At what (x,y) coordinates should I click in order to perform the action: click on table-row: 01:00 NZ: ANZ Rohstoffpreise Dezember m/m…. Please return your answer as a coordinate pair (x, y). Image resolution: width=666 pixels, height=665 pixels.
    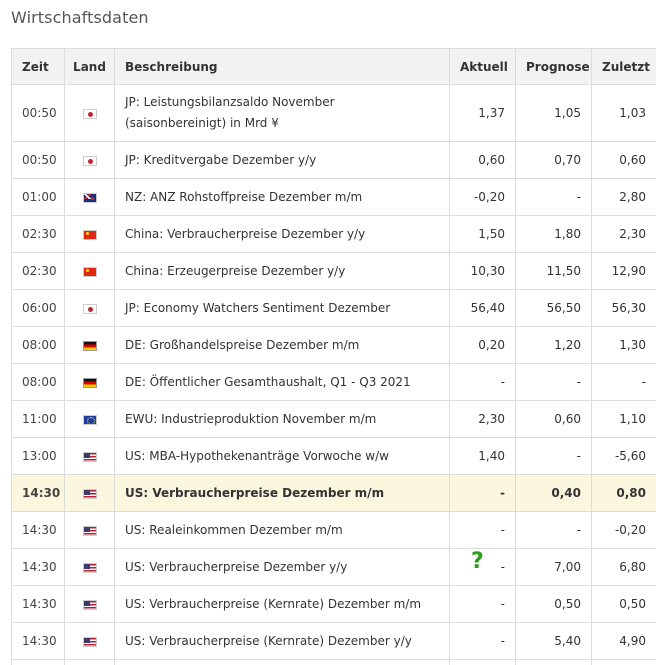
    Looking at the image, I should click on (333, 197).